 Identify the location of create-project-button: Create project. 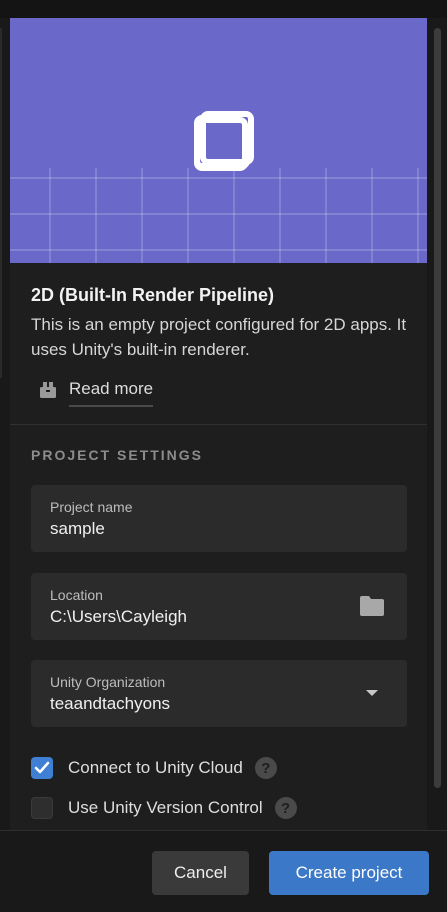
(349, 873).